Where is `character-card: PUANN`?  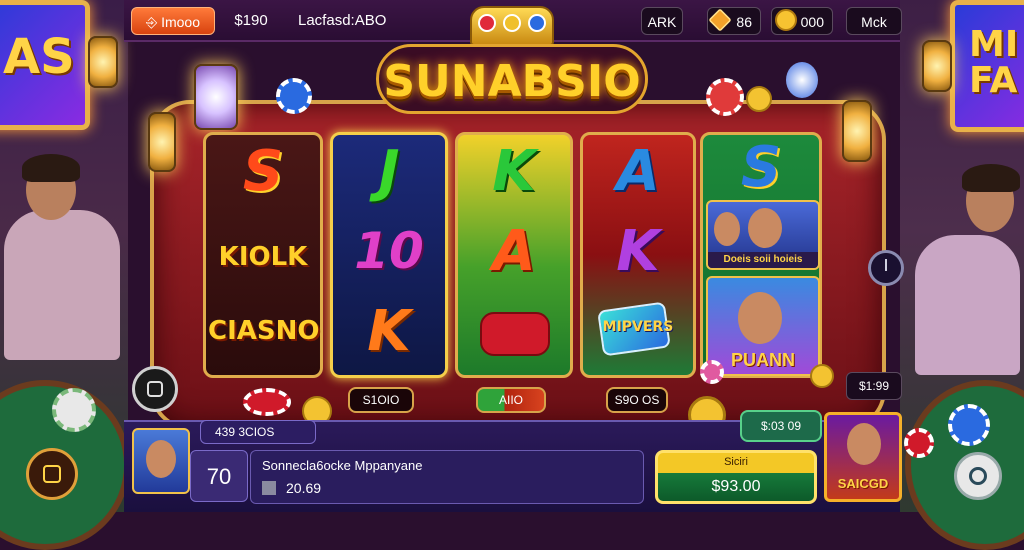
character-card: PUANN is located at coordinates (763, 326).